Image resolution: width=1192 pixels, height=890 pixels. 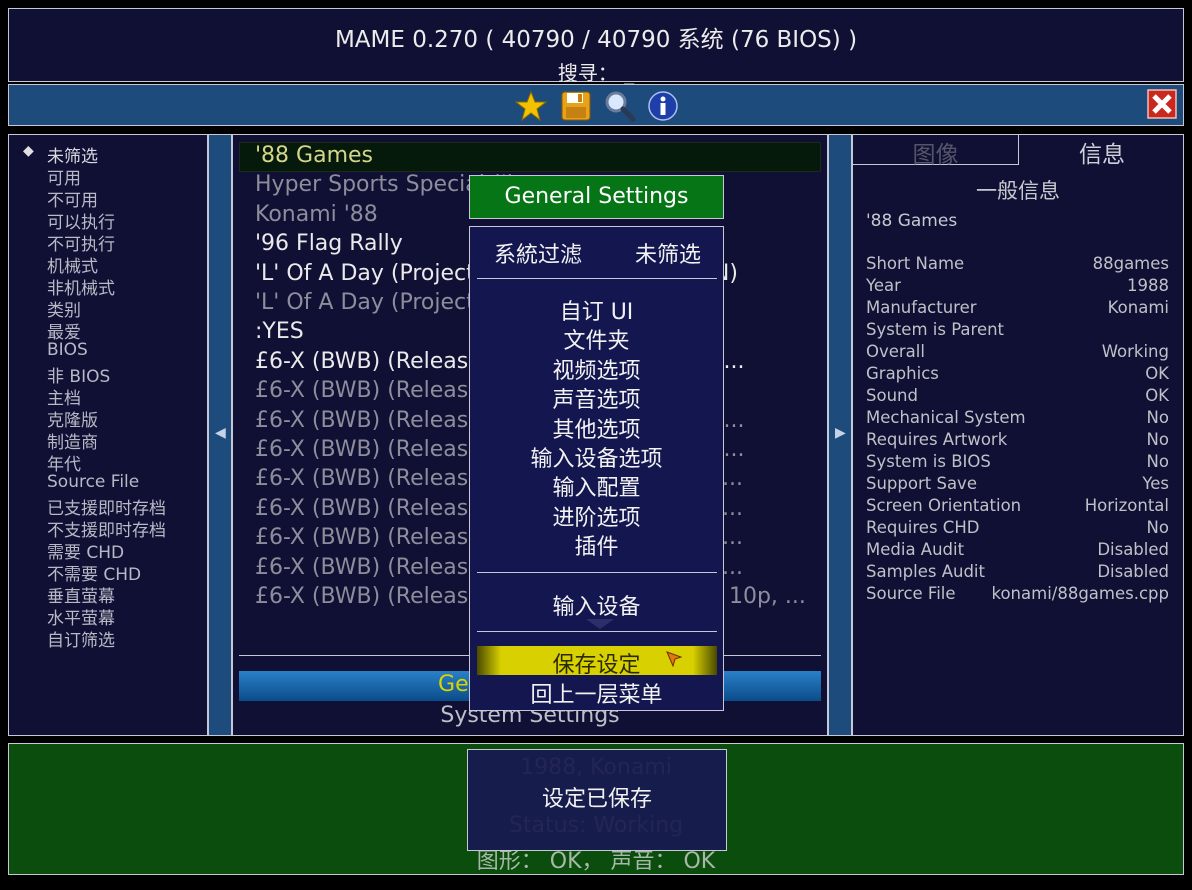 I want to click on system-filter-label: 系統过滤, so click(x=538, y=253).